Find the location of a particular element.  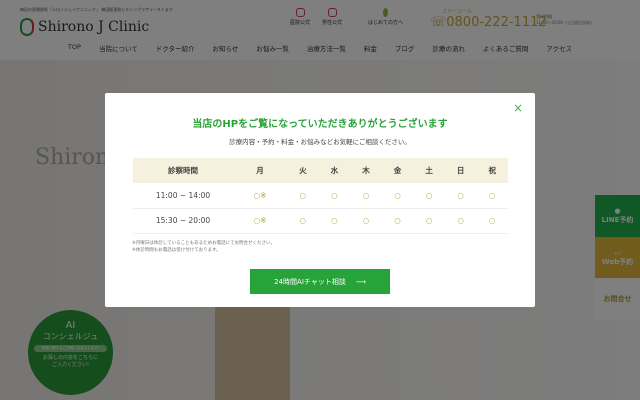

header-cell: 土 is located at coordinates (429, 170).